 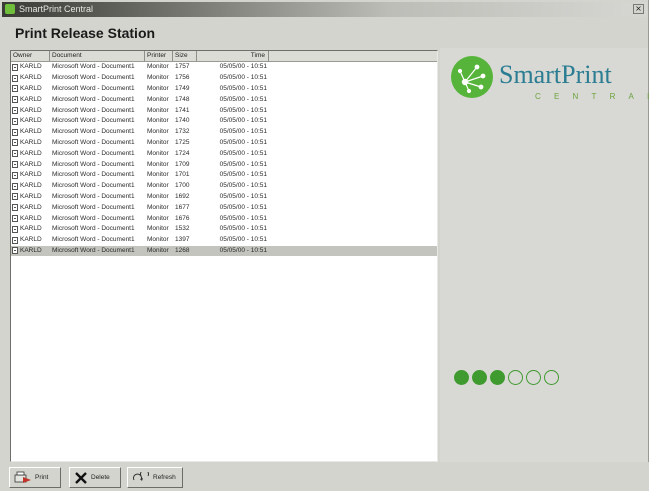 I want to click on print-button-label: Print, so click(x=42, y=477).